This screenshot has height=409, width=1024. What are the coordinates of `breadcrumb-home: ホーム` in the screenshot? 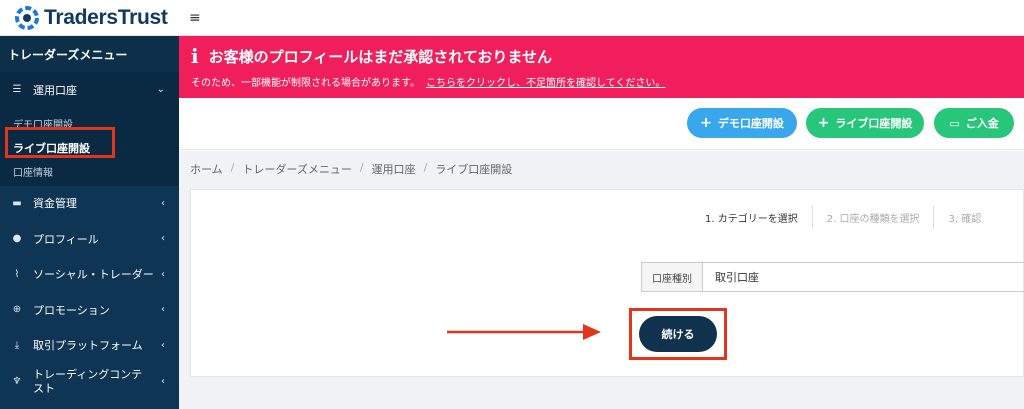 It's located at (206, 169).